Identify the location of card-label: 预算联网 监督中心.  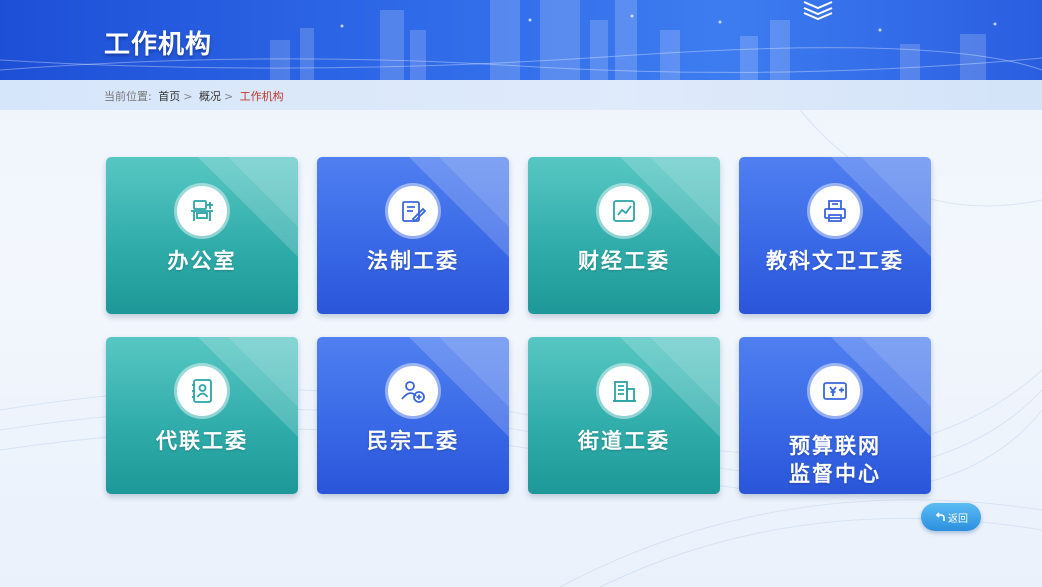
(835, 460).